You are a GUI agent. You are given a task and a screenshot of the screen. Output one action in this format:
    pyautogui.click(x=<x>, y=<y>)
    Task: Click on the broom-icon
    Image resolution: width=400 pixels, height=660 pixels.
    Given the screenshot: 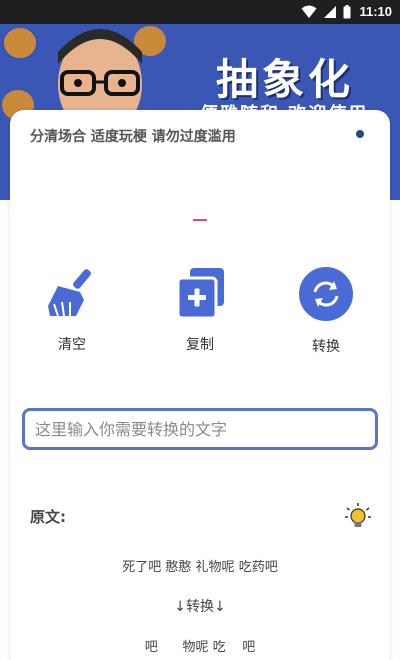 What is the action you would take?
    pyautogui.click(x=69, y=293)
    